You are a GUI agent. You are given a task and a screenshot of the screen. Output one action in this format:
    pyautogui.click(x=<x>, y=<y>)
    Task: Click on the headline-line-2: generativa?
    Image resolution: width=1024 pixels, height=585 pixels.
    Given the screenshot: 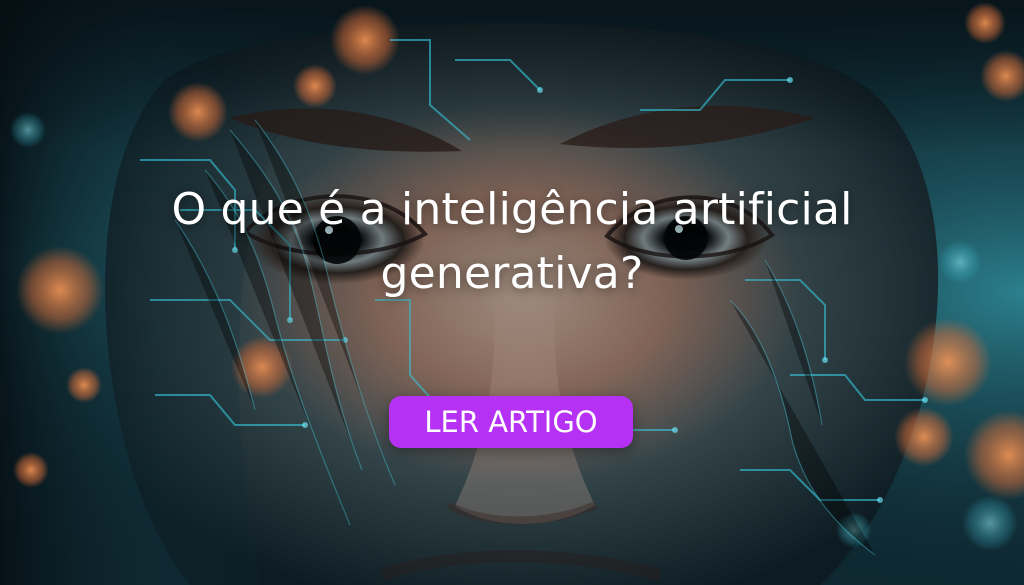 What is the action you would take?
    pyautogui.click(x=512, y=273)
    